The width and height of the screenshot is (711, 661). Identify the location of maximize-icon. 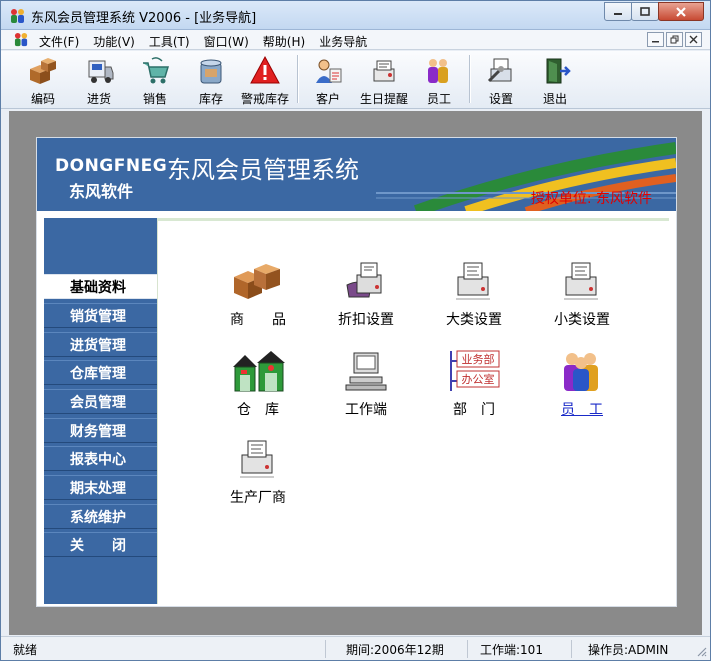
(645, 11).